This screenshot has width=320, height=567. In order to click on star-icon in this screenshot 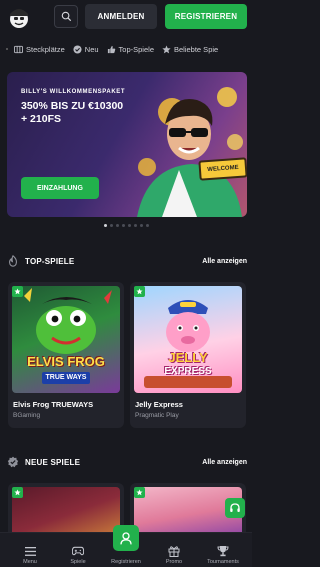, I will do `click(166, 49)`.